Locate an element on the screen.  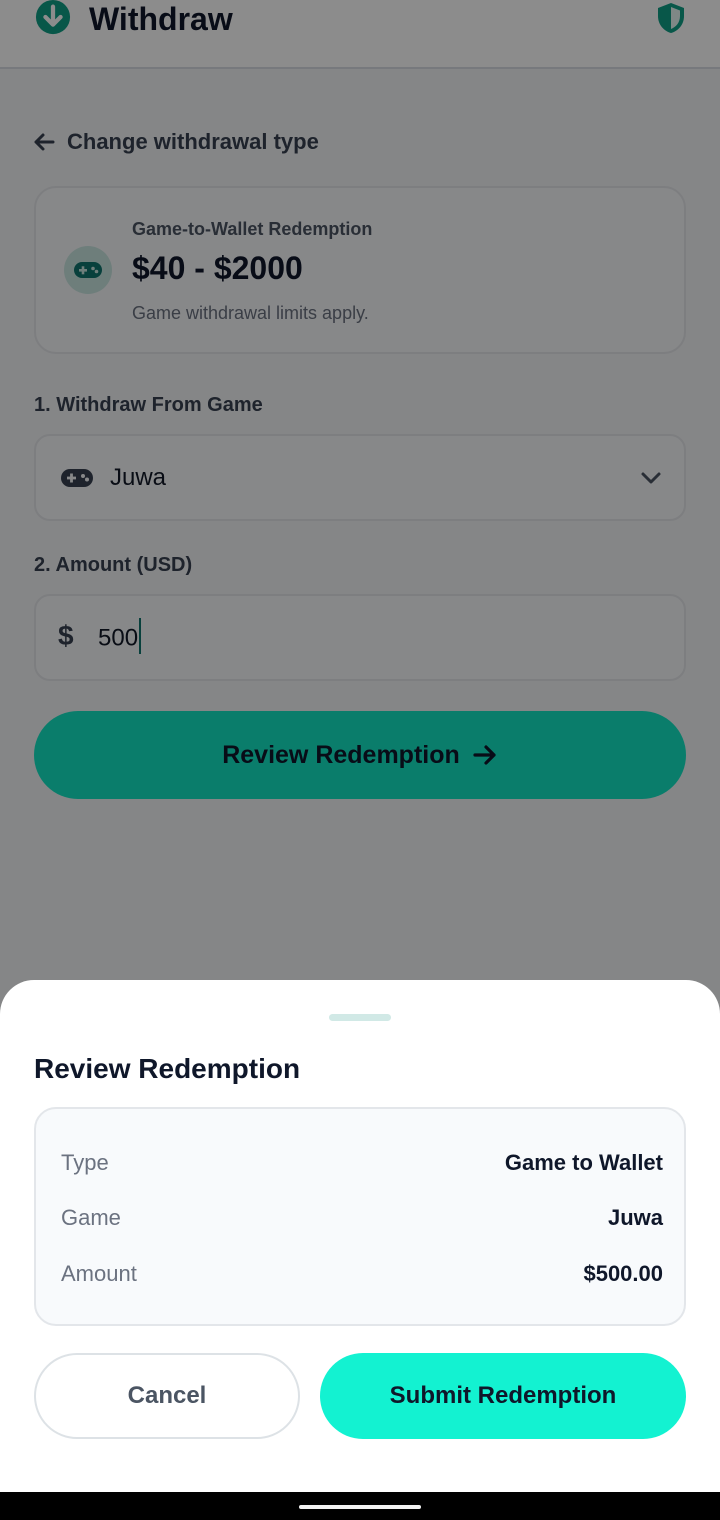
cancel-button: Cancel is located at coordinates (167, 1396).